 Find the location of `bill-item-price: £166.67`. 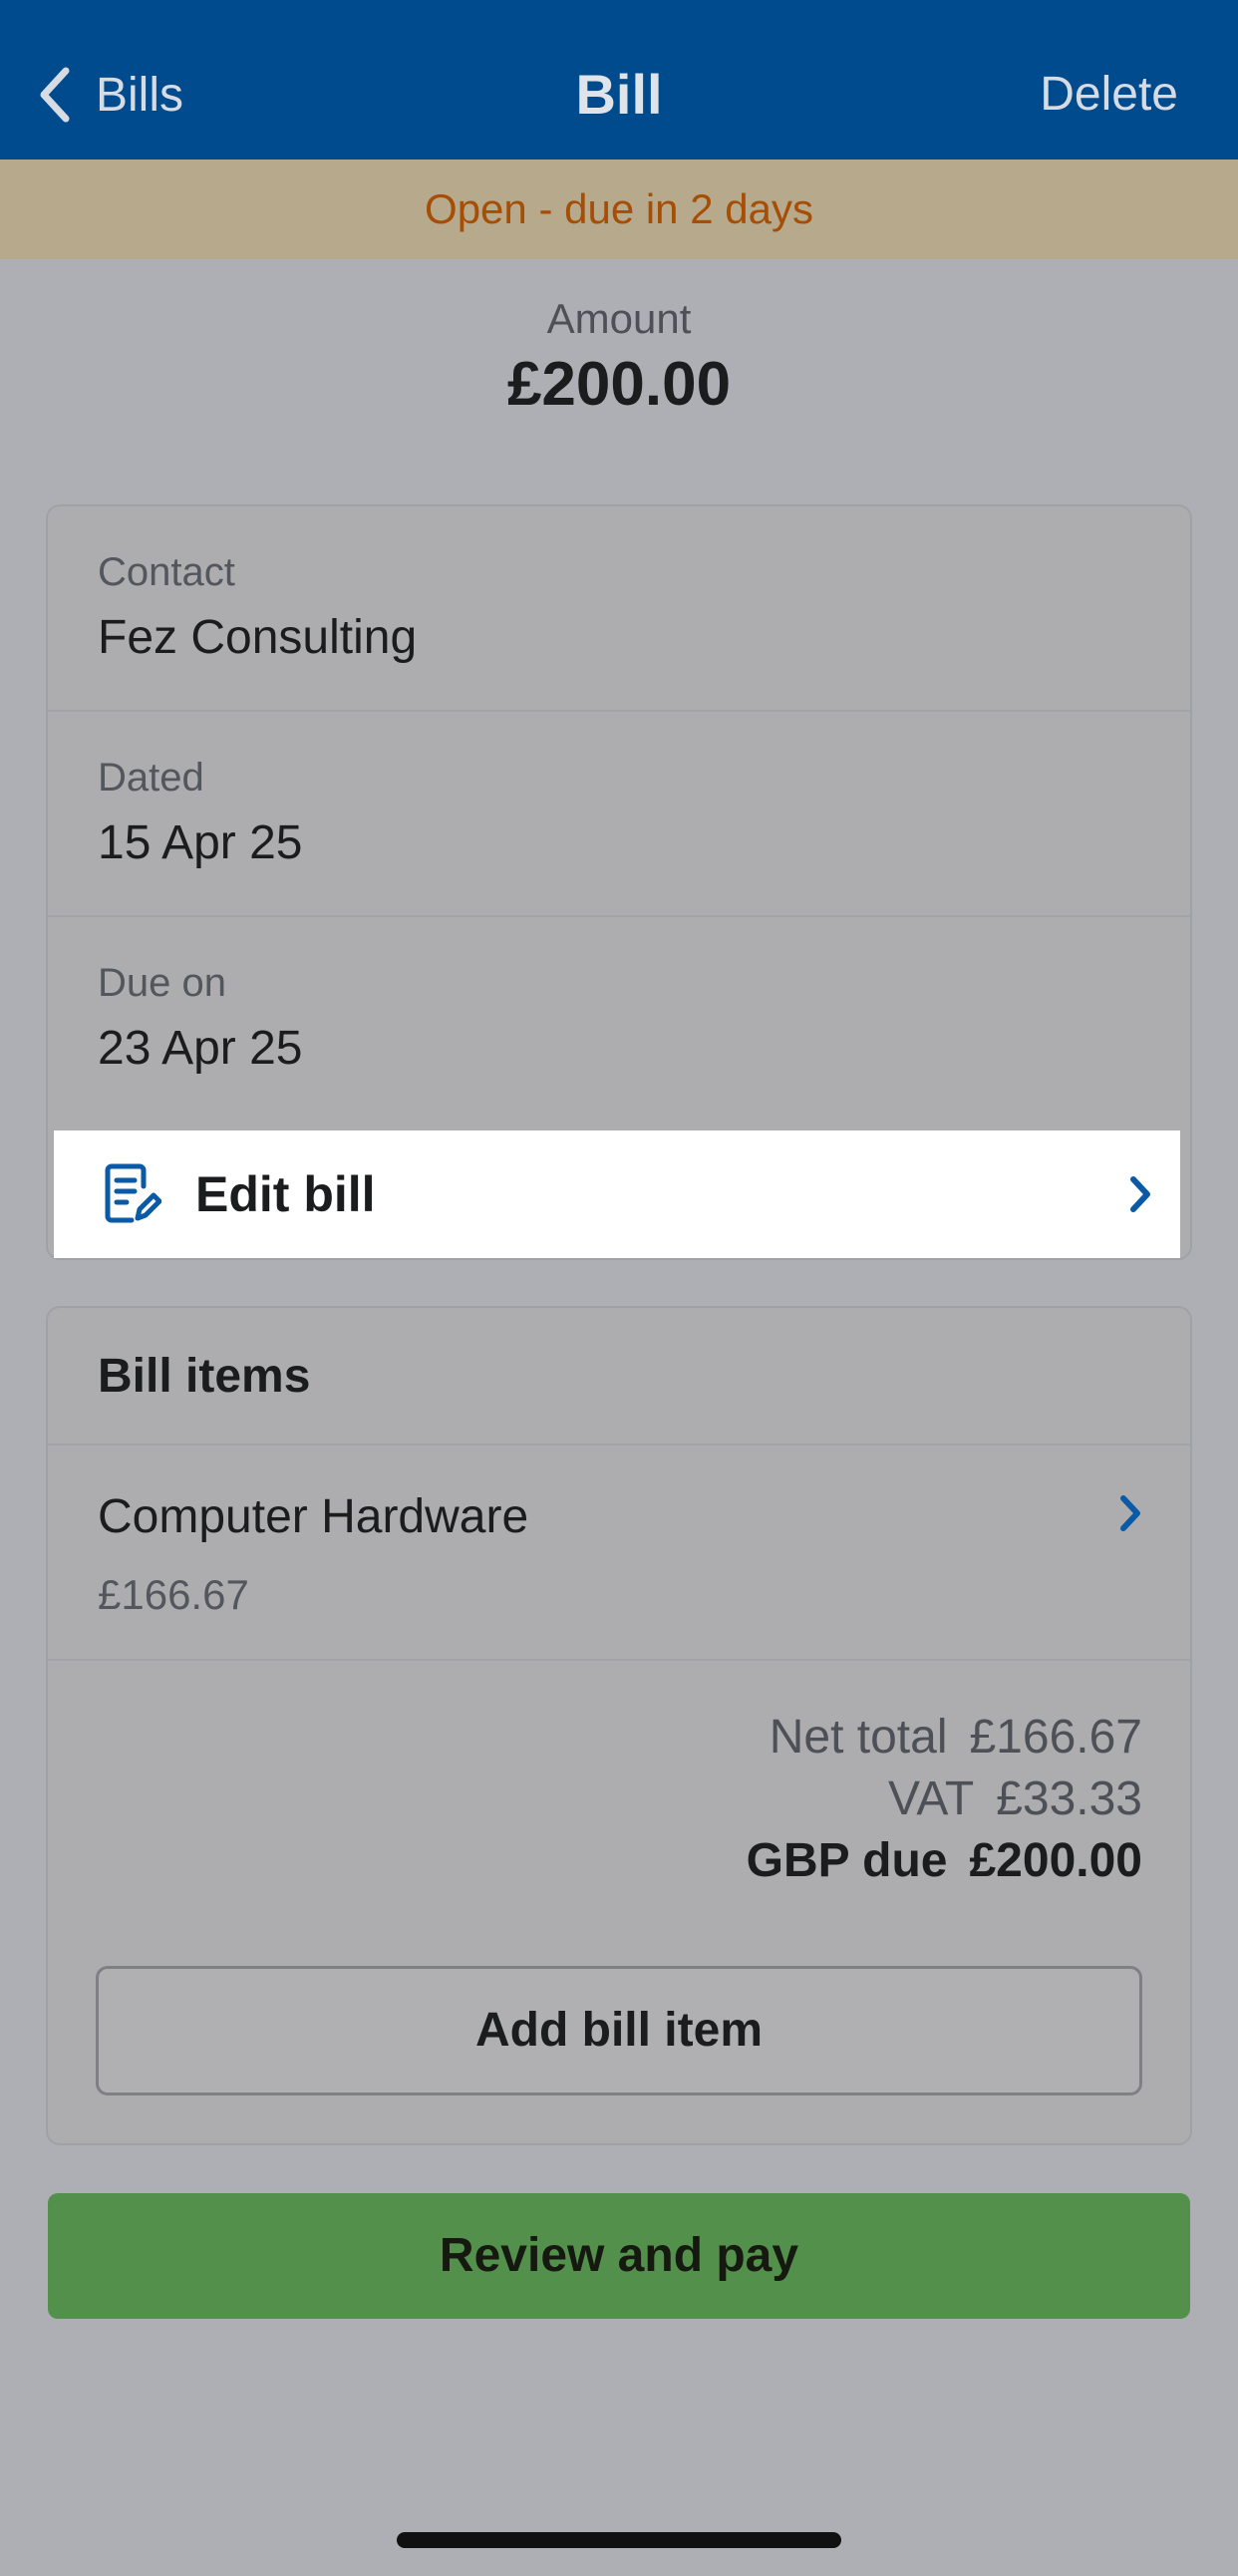

bill-item-price: £166.67 is located at coordinates (173, 1594).